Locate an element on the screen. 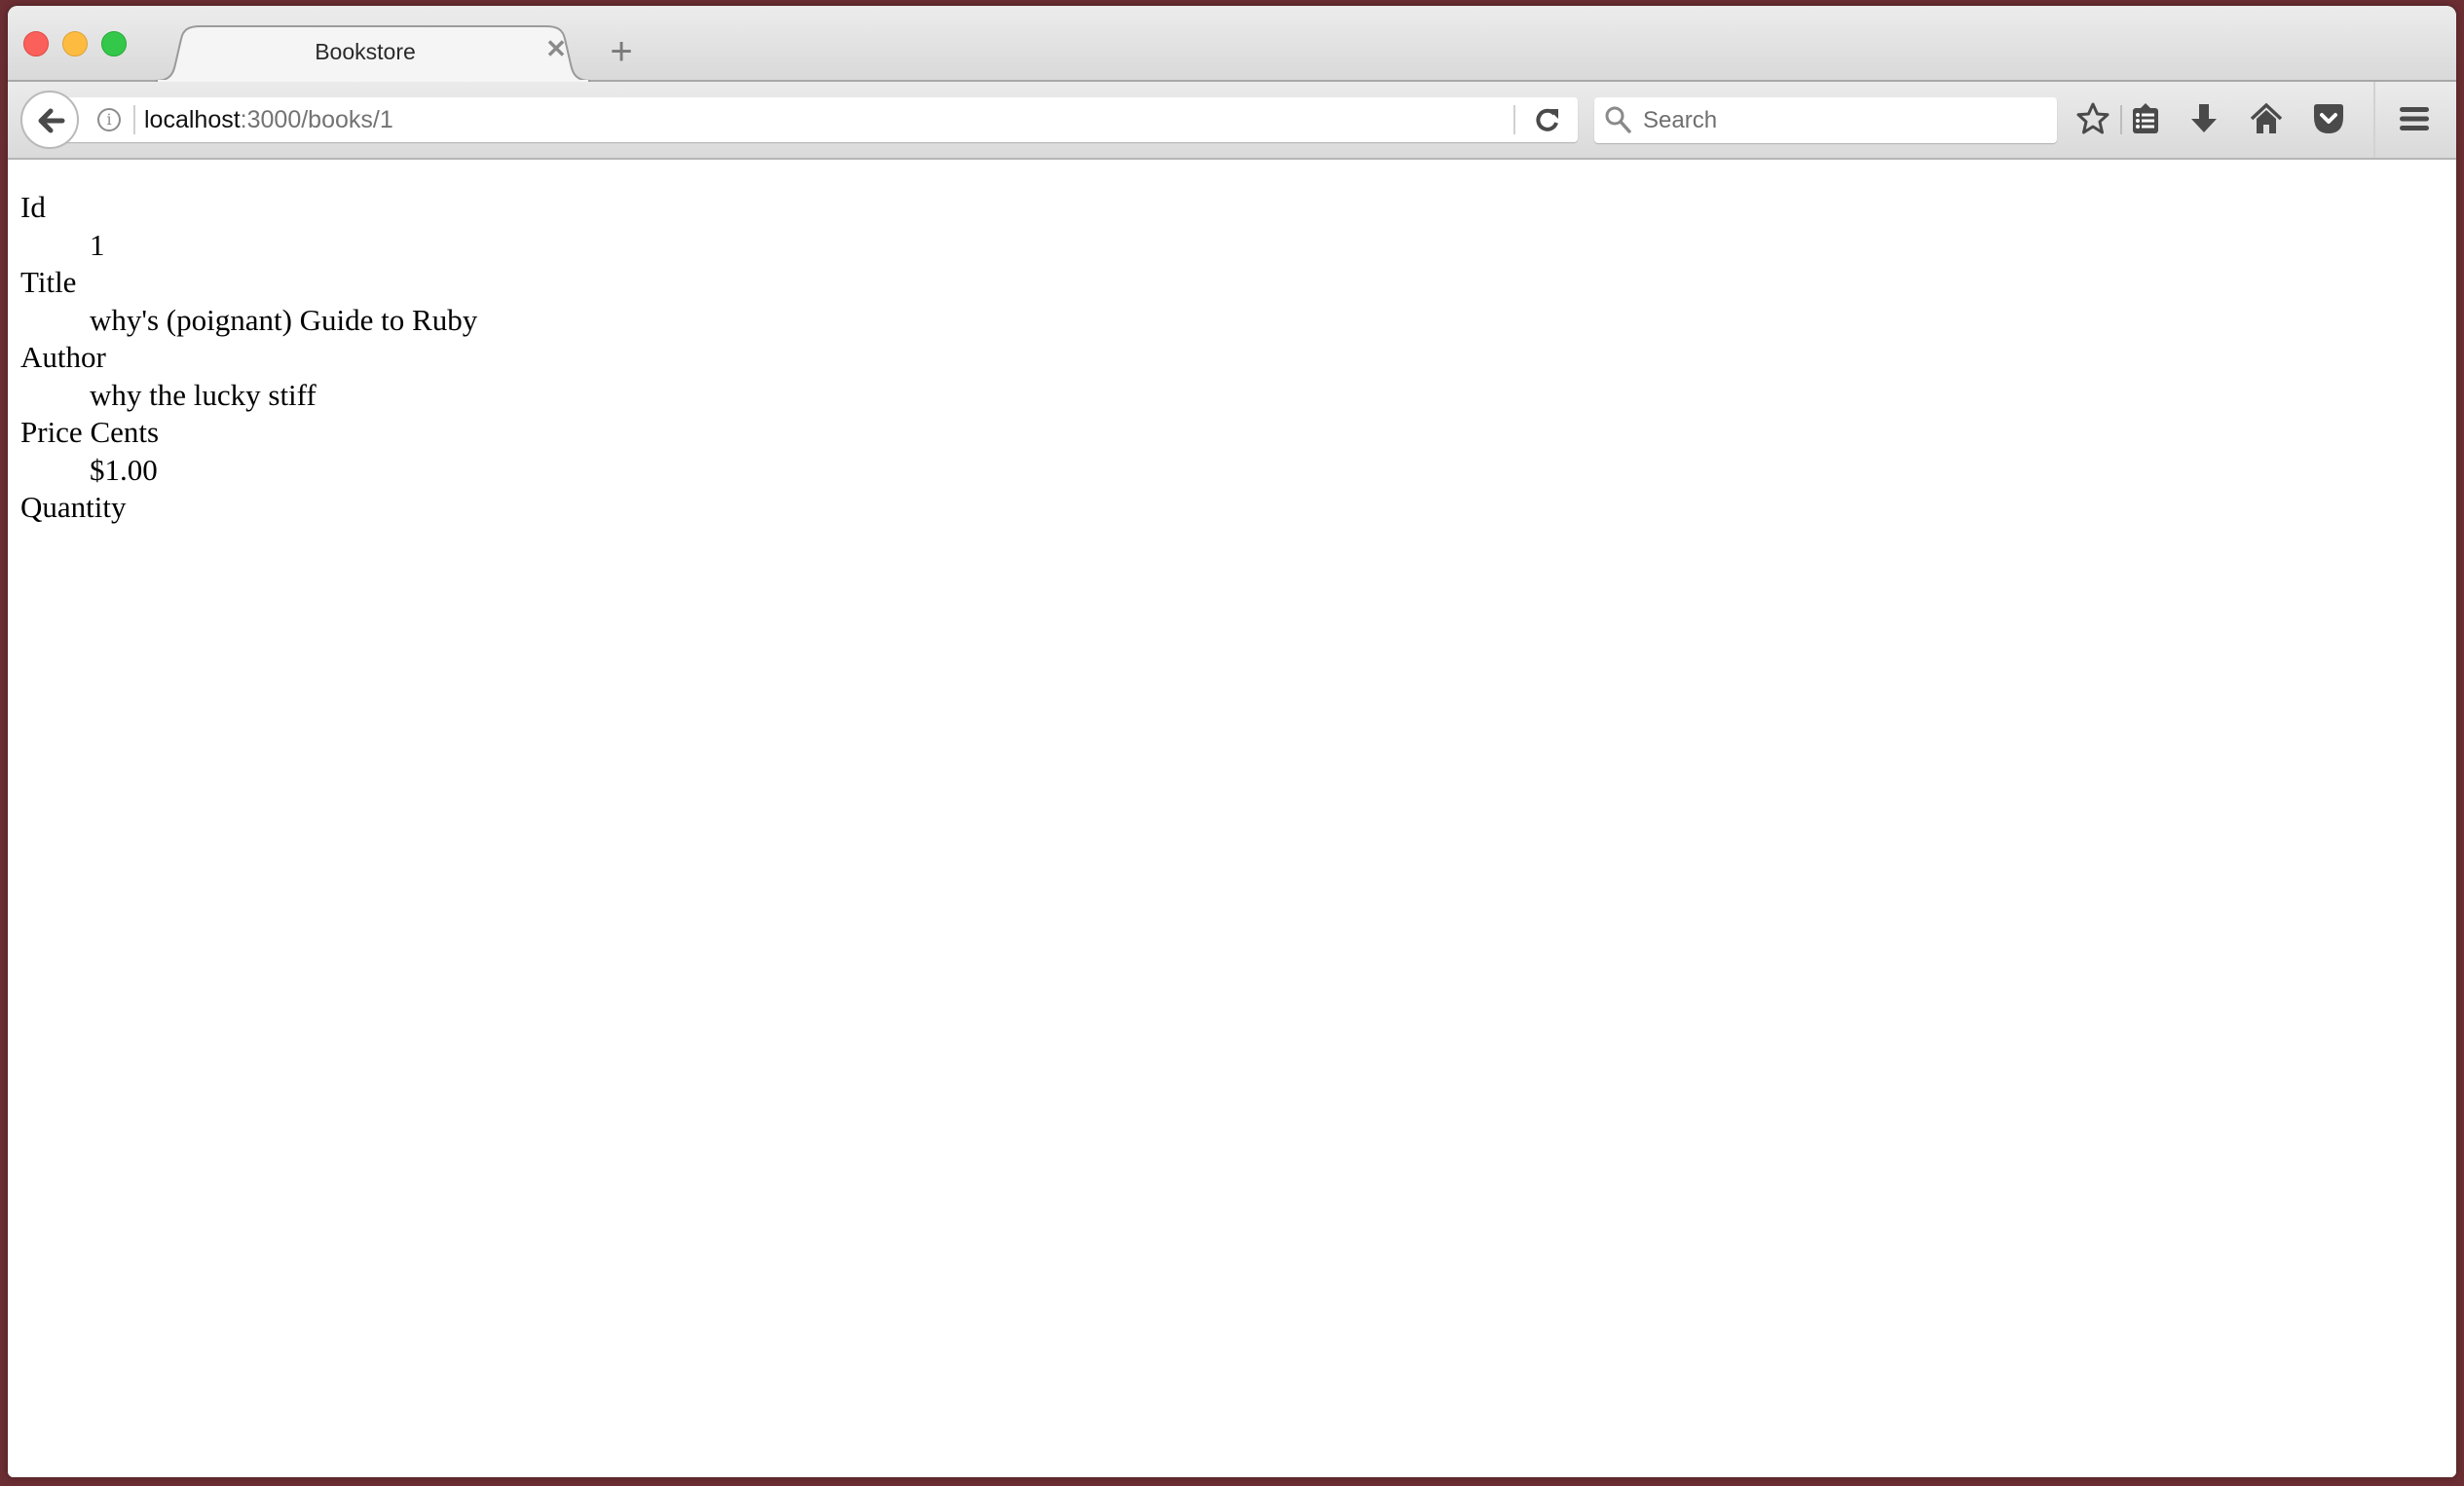 The height and width of the screenshot is (1486, 2464). search-input is located at coordinates (1842, 120).